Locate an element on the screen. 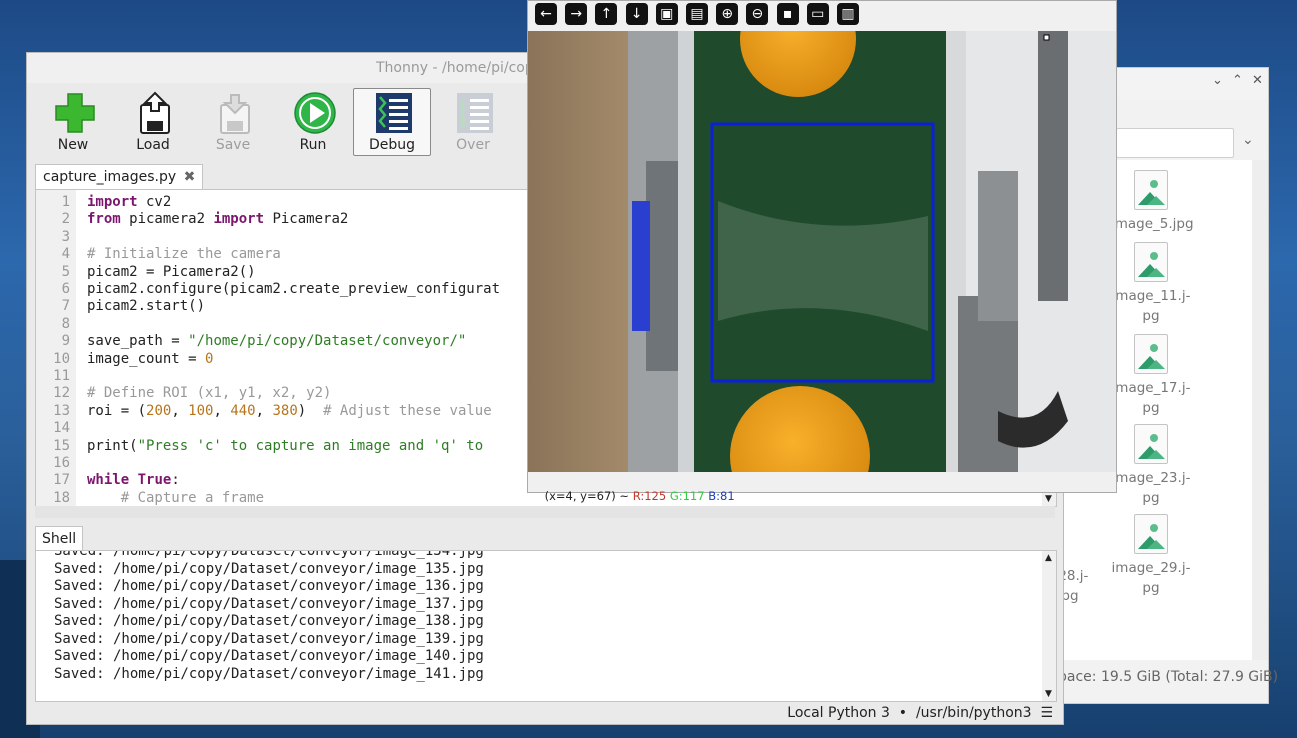 This screenshot has width=1297, height=738. pixel-info-status: (x=4, y=67) ~ R:125 G:117 B:81 is located at coordinates (632, 496).